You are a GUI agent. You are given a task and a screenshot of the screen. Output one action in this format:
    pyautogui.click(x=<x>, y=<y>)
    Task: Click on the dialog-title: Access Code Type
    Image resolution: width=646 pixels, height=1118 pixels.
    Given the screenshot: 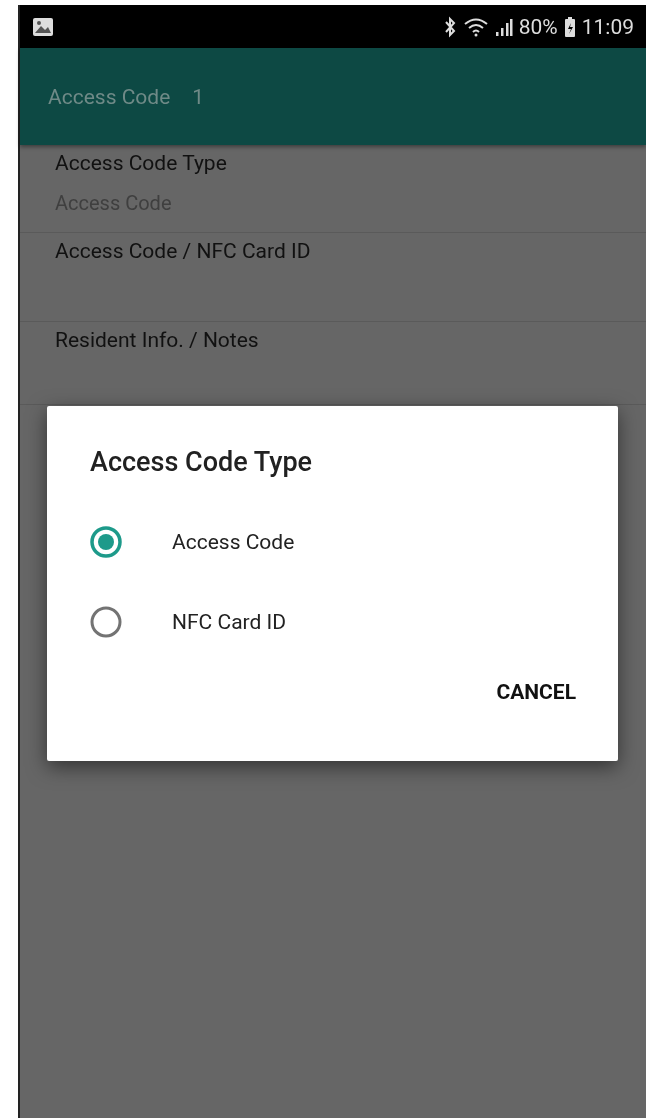 What is the action you would take?
    pyautogui.click(x=201, y=462)
    